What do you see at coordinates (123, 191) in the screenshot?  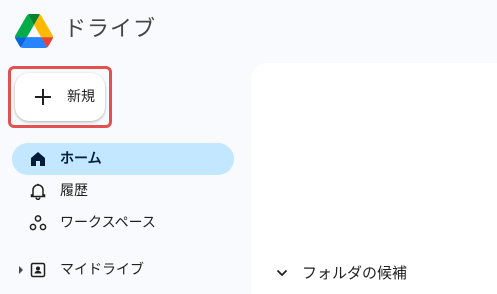 I see `sidebar-item-history: 履歴` at bounding box center [123, 191].